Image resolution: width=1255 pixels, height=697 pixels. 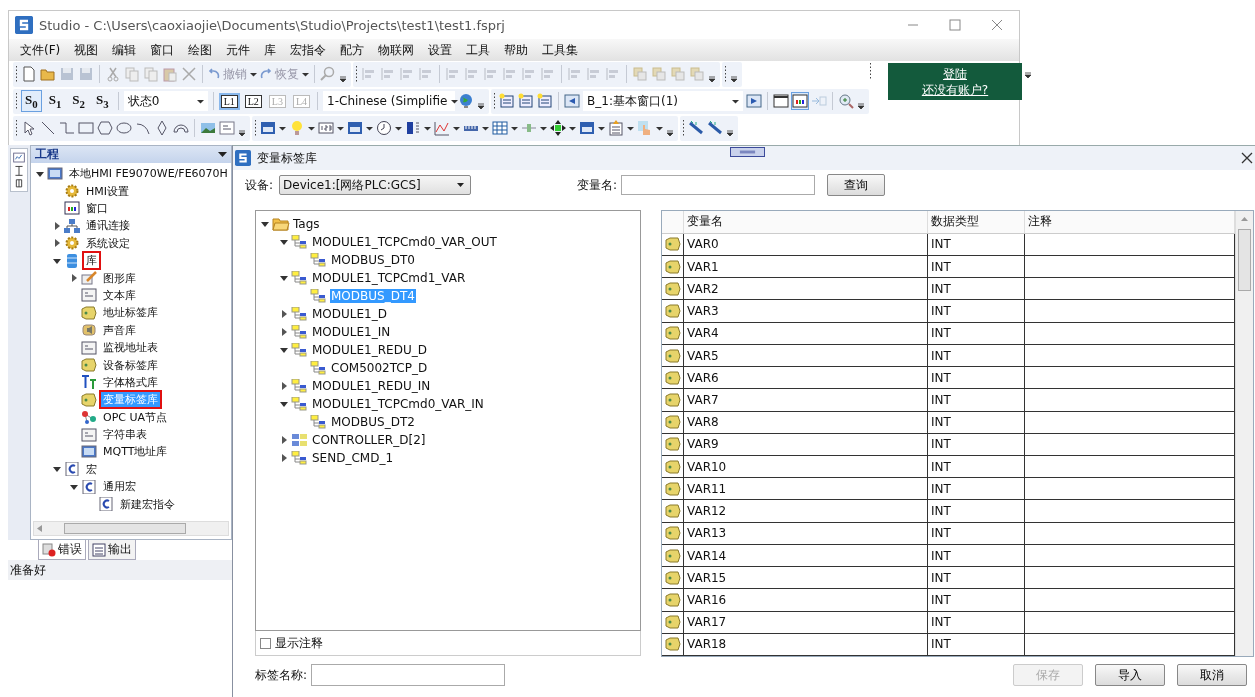 What do you see at coordinates (398, 404) in the screenshot?
I see `tree-item: MODULE1_TCPCmd0_VAR_IN` at bounding box center [398, 404].